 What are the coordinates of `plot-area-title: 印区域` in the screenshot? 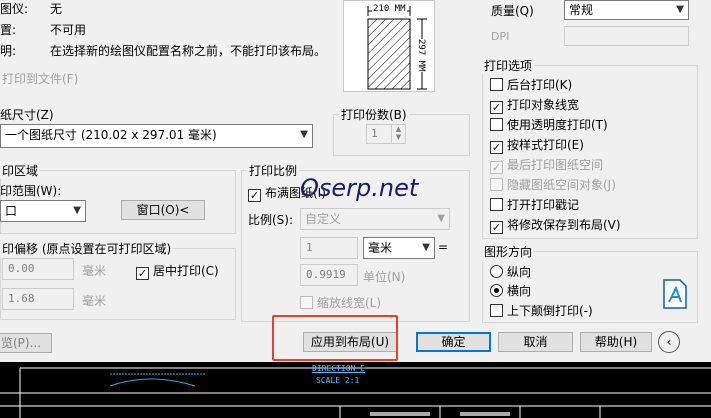 It's located at (20, 170).